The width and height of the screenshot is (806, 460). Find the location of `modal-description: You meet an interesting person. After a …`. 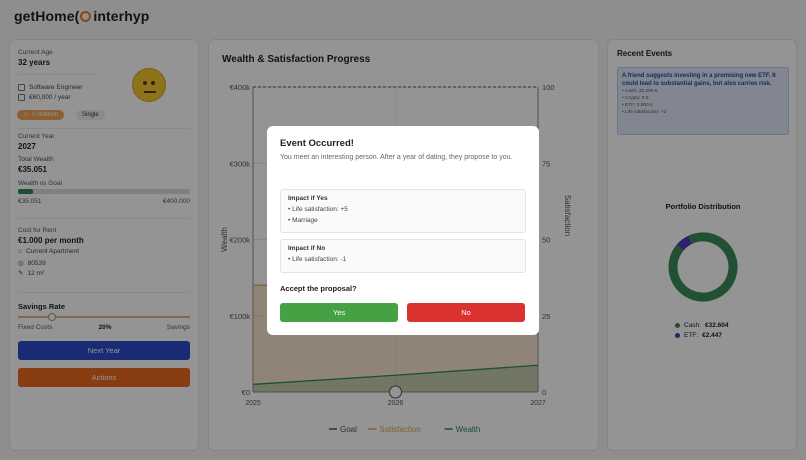

modal-description: You meet an interesting person. After a … is located at coordinates (396, 157).